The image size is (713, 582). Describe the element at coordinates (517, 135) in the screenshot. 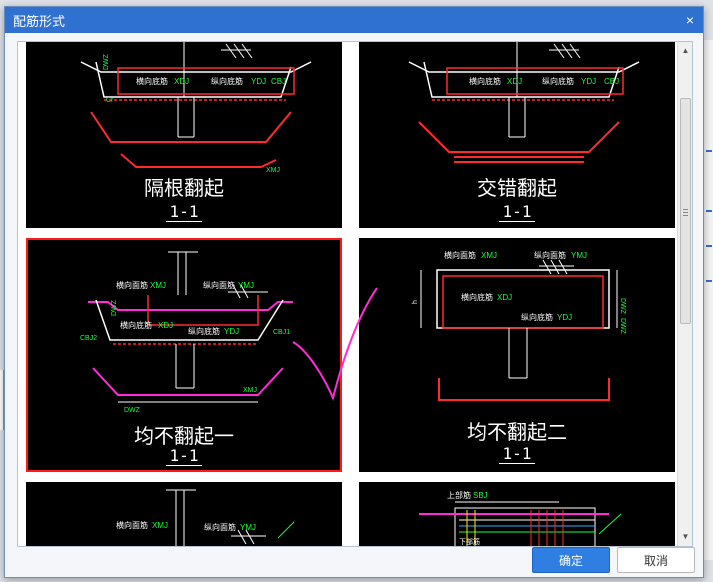

I see `option-tile-2: 横向底筋 XDJ 纵向底筋 YDJ CBJ 交错翻起 1-1` at that location.